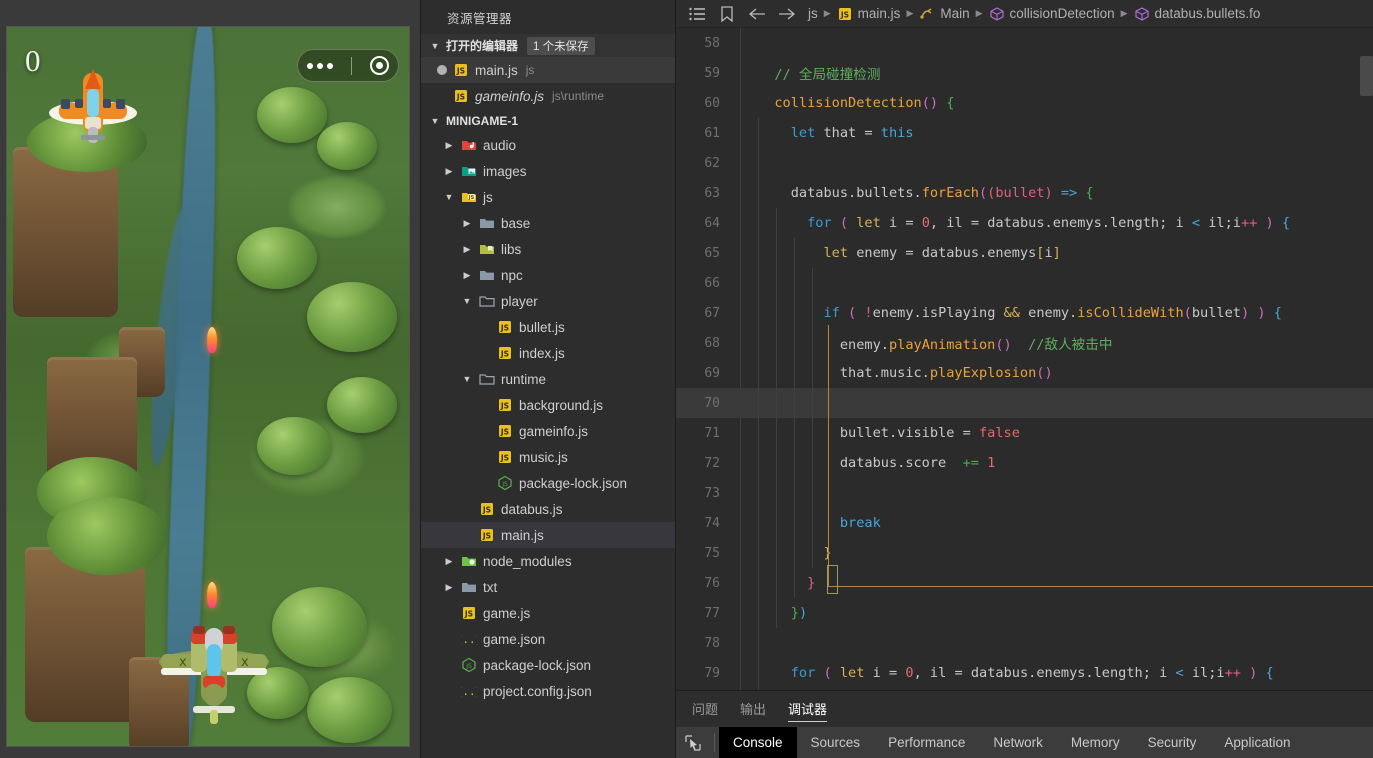  What do you see at coordinates (758, 742) in the screenshot?
I see `devtools-tab-console: Console` at bounding box center [758, 742].